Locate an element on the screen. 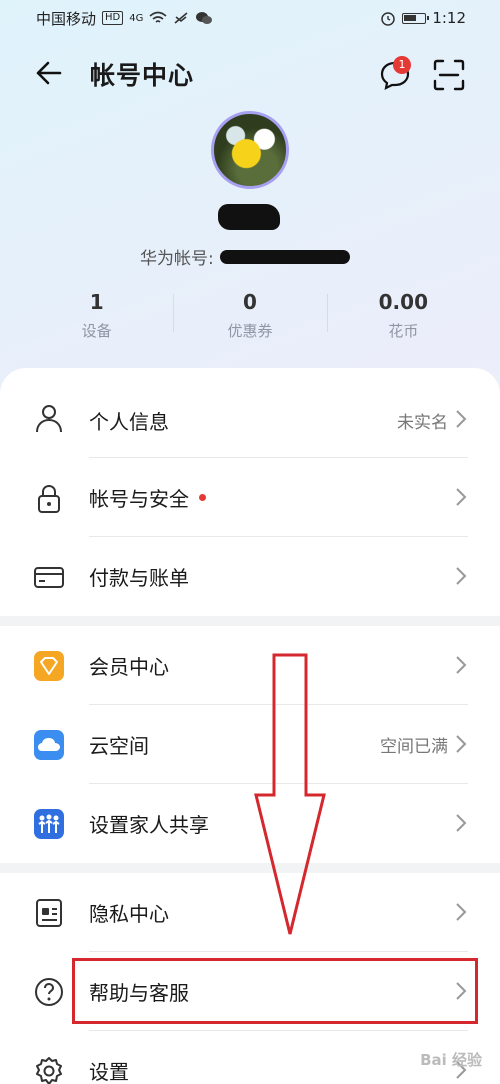 Image resolution: width=500 pixels, height=1084 pixels. menu-label: 设置 is located at coordinates (109, 1072).